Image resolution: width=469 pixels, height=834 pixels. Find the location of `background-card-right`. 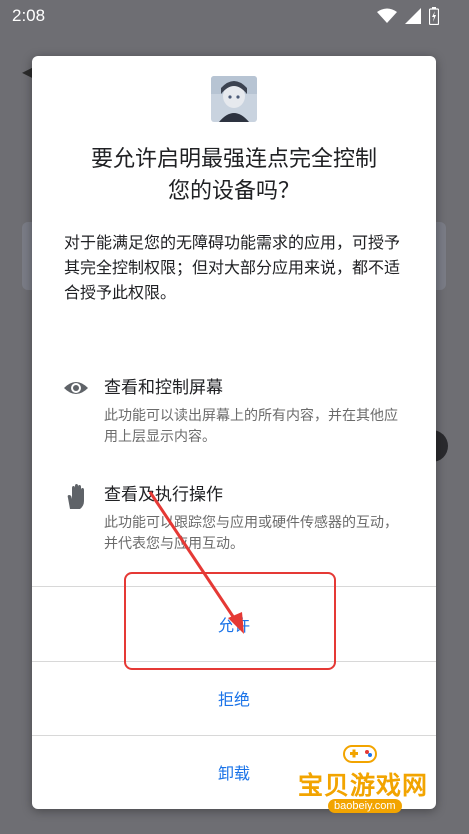

background-card-right is located at coordinates (441, 256).